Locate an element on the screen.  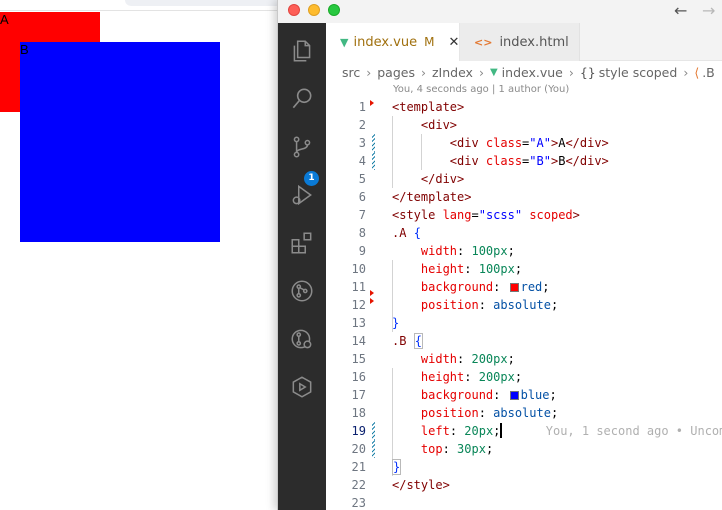
code-token: </div> is located at coordinates (442, 179).